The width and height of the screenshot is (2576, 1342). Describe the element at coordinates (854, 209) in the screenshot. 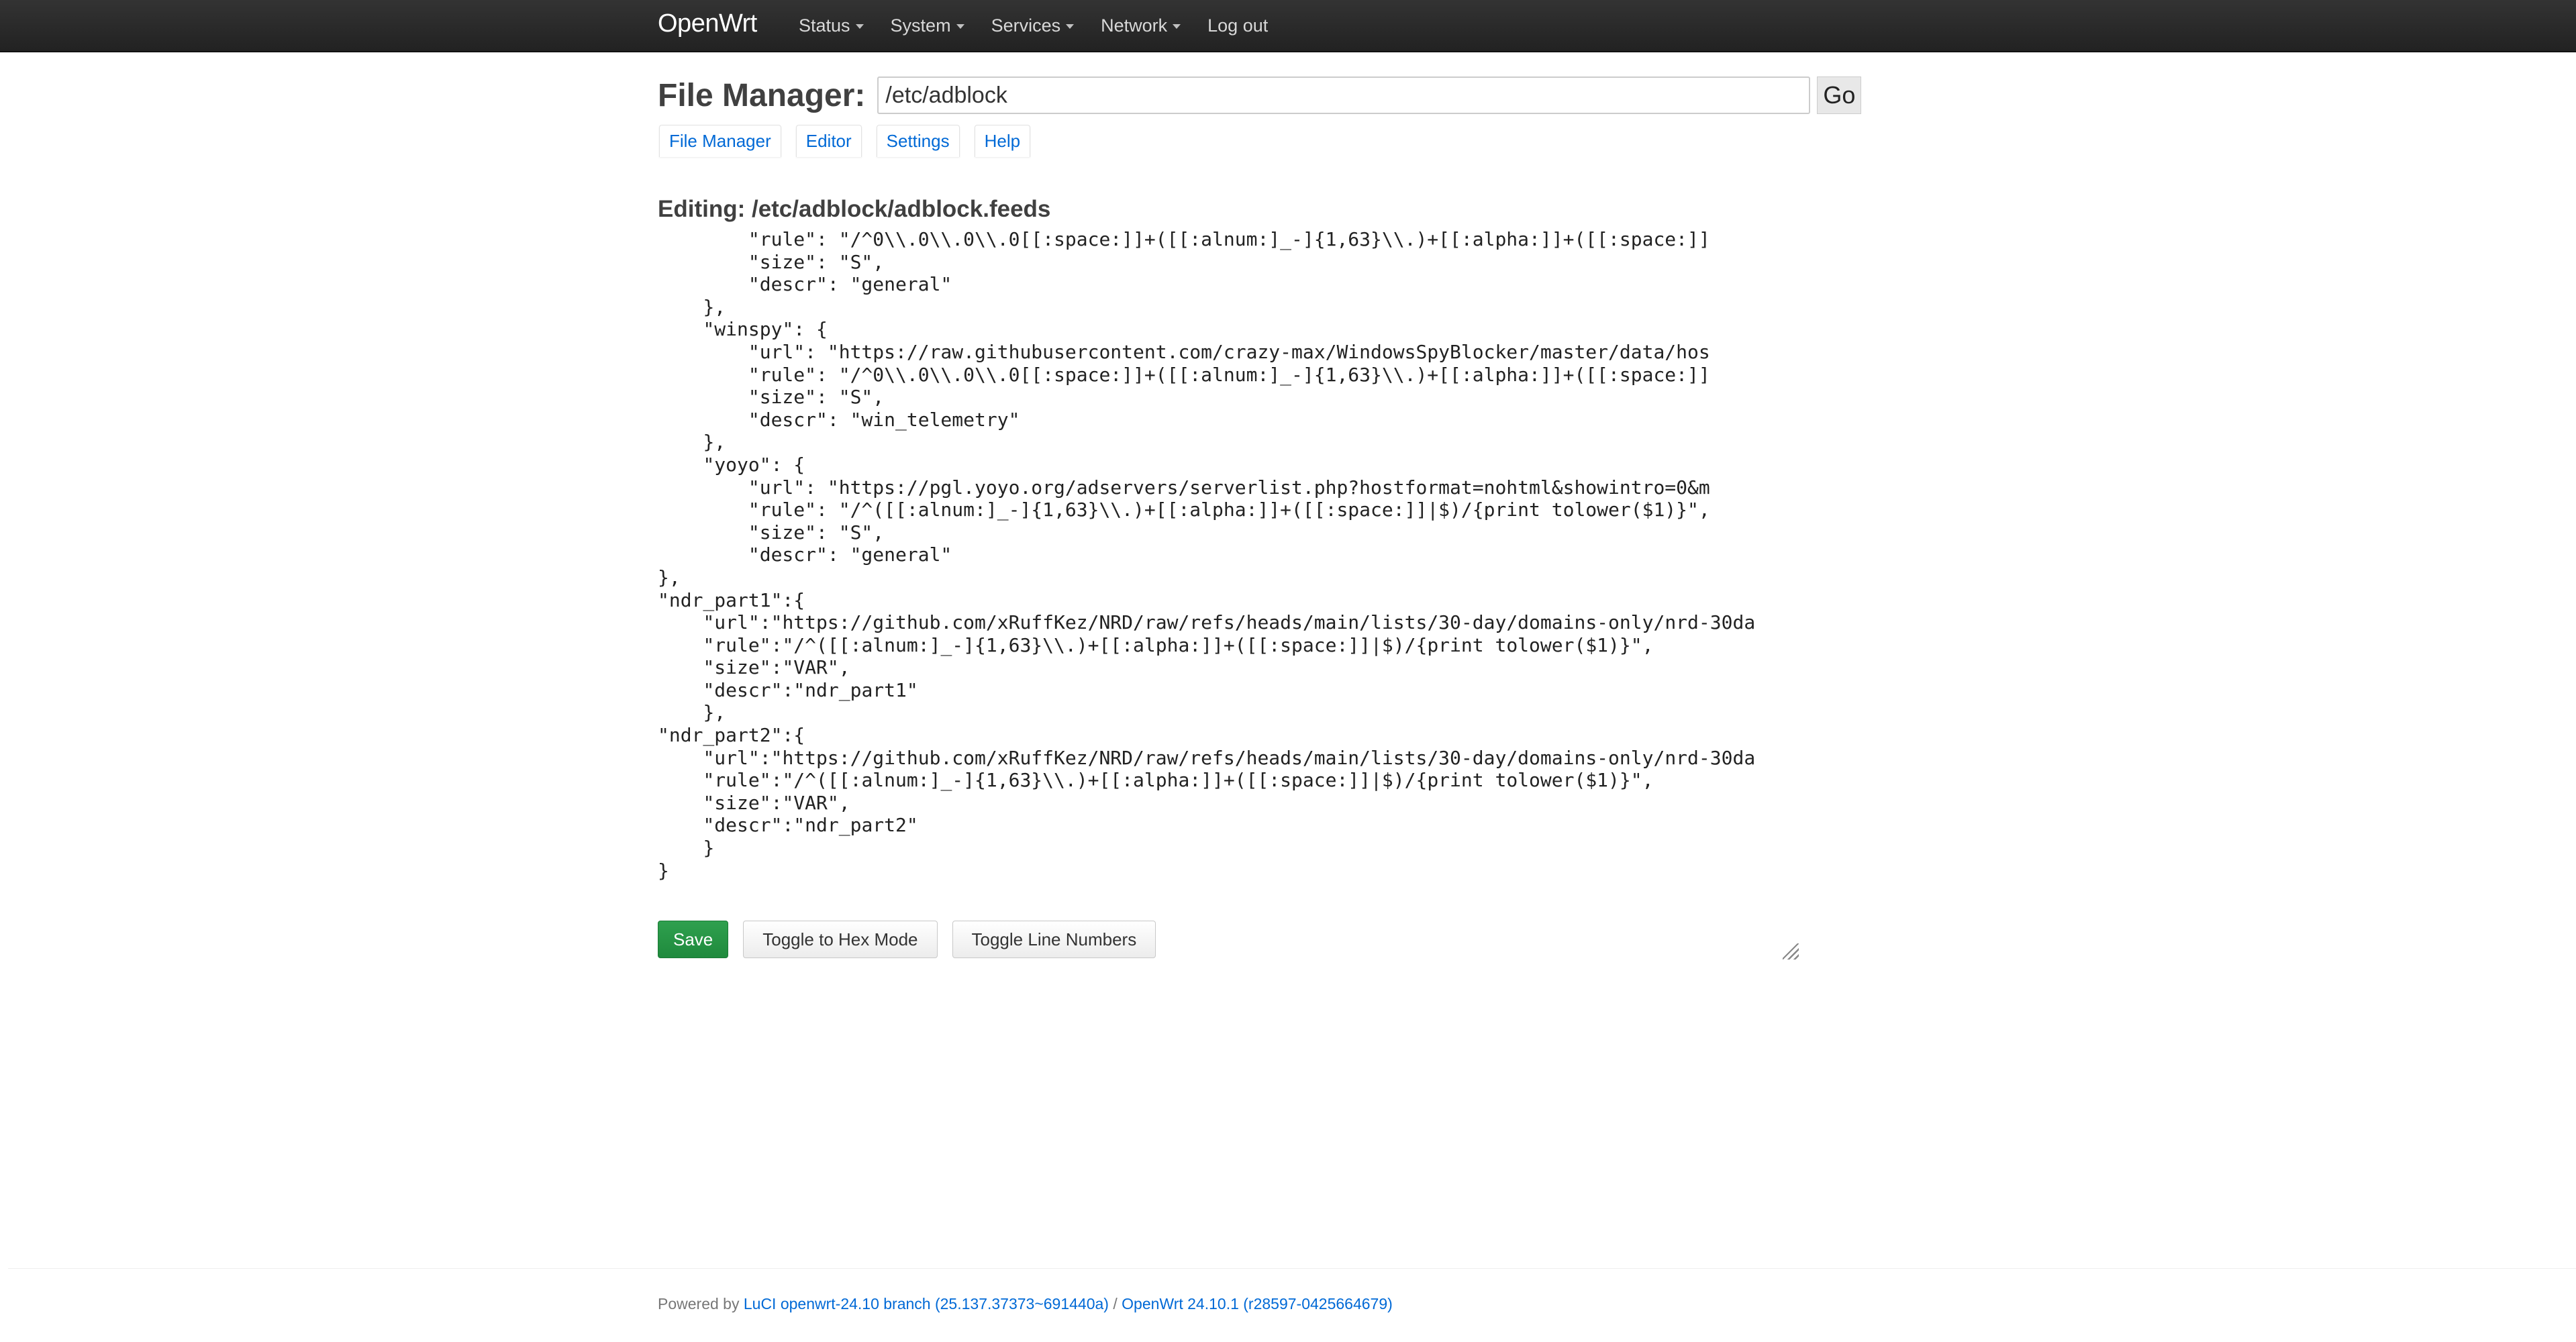

I see `editing-title: Editing: /etc/adblock/adblock.feeds` at that location.